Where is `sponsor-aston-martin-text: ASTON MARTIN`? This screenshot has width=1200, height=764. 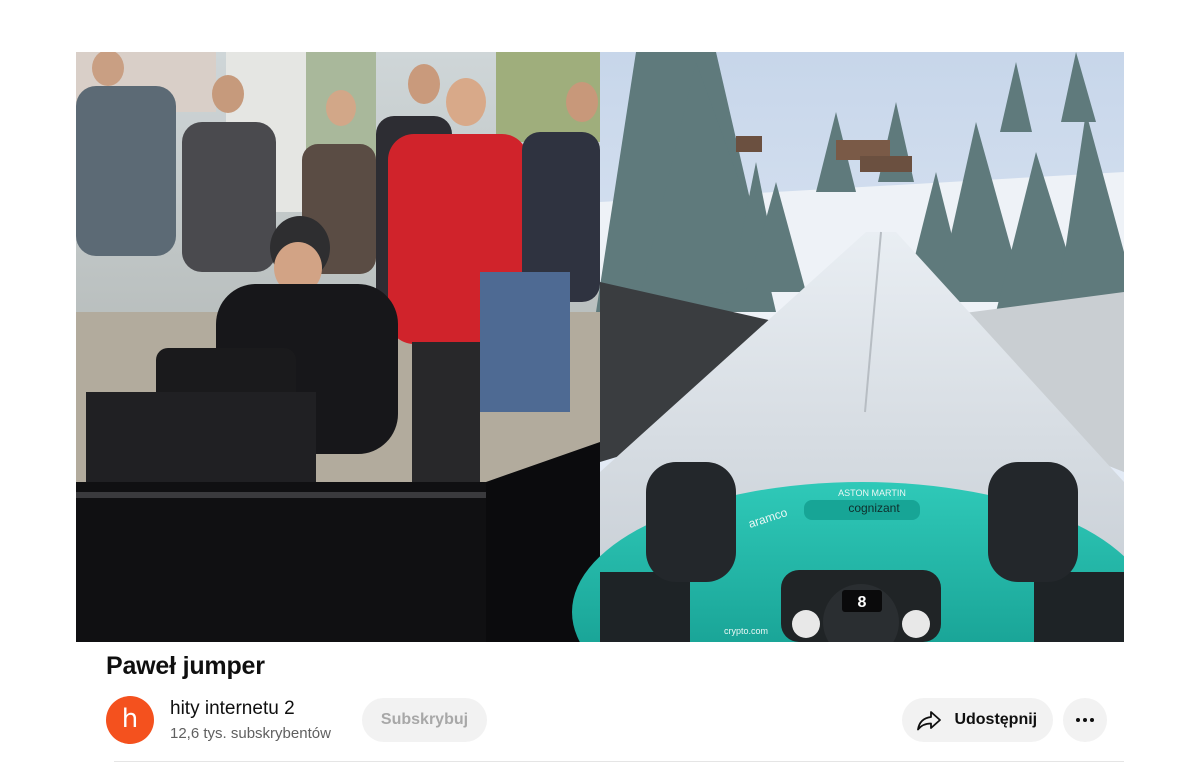
sponsor-aston-martin-text: ASTON MARTIN is located at coordinates (872, 493).